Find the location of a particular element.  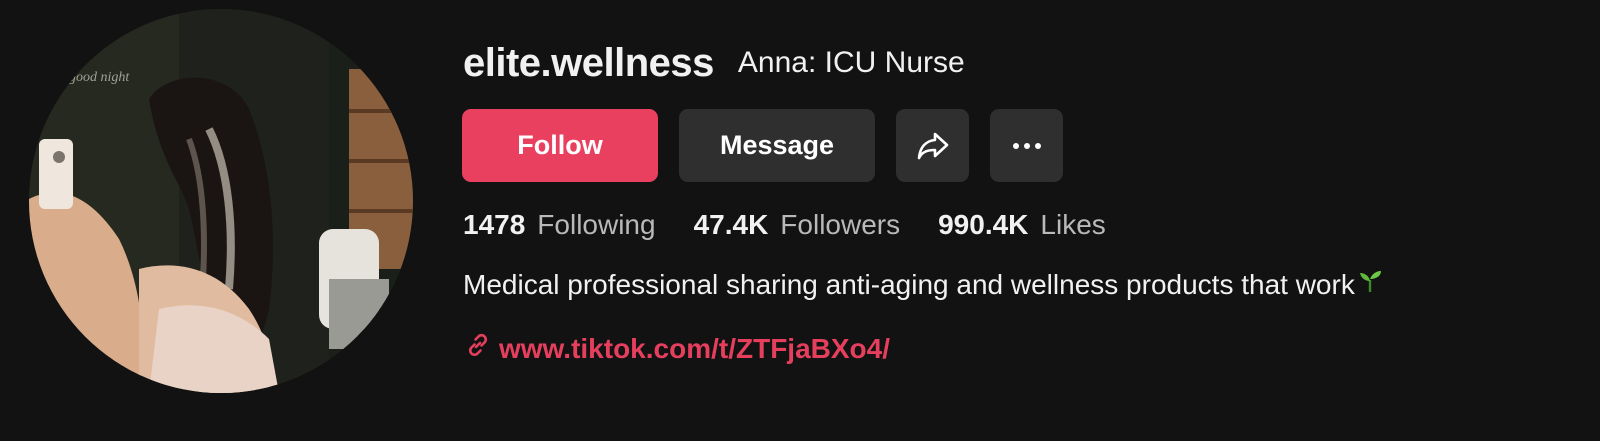

share-arrow-icon is located at coordinates (932, 145).